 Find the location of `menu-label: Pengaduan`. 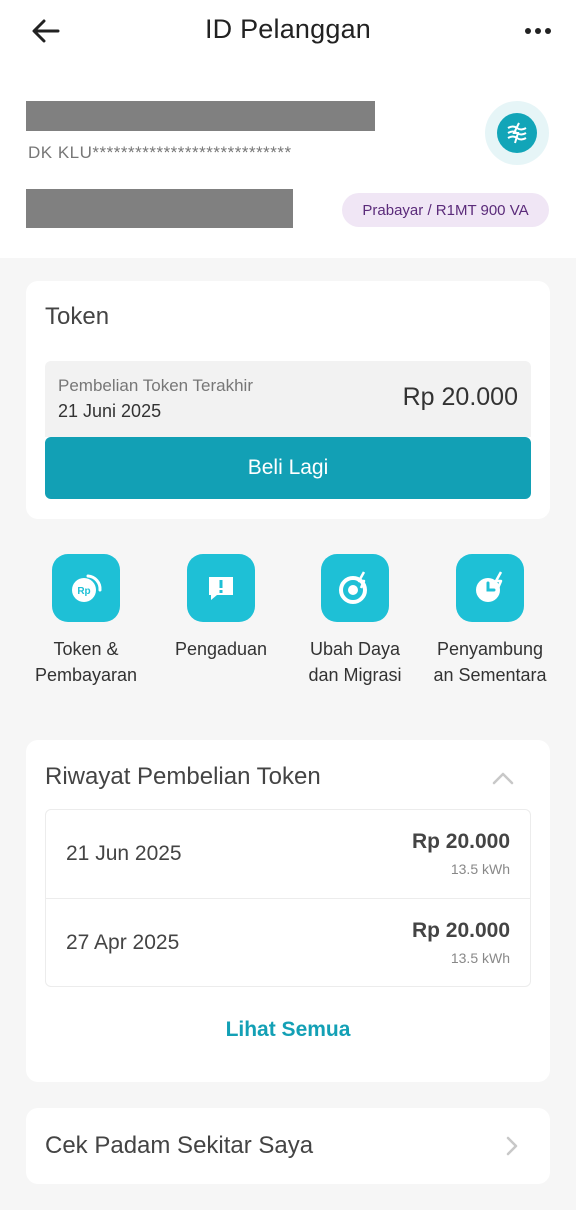

menu-label: Pengaduan is located at coordinates (221, 649).